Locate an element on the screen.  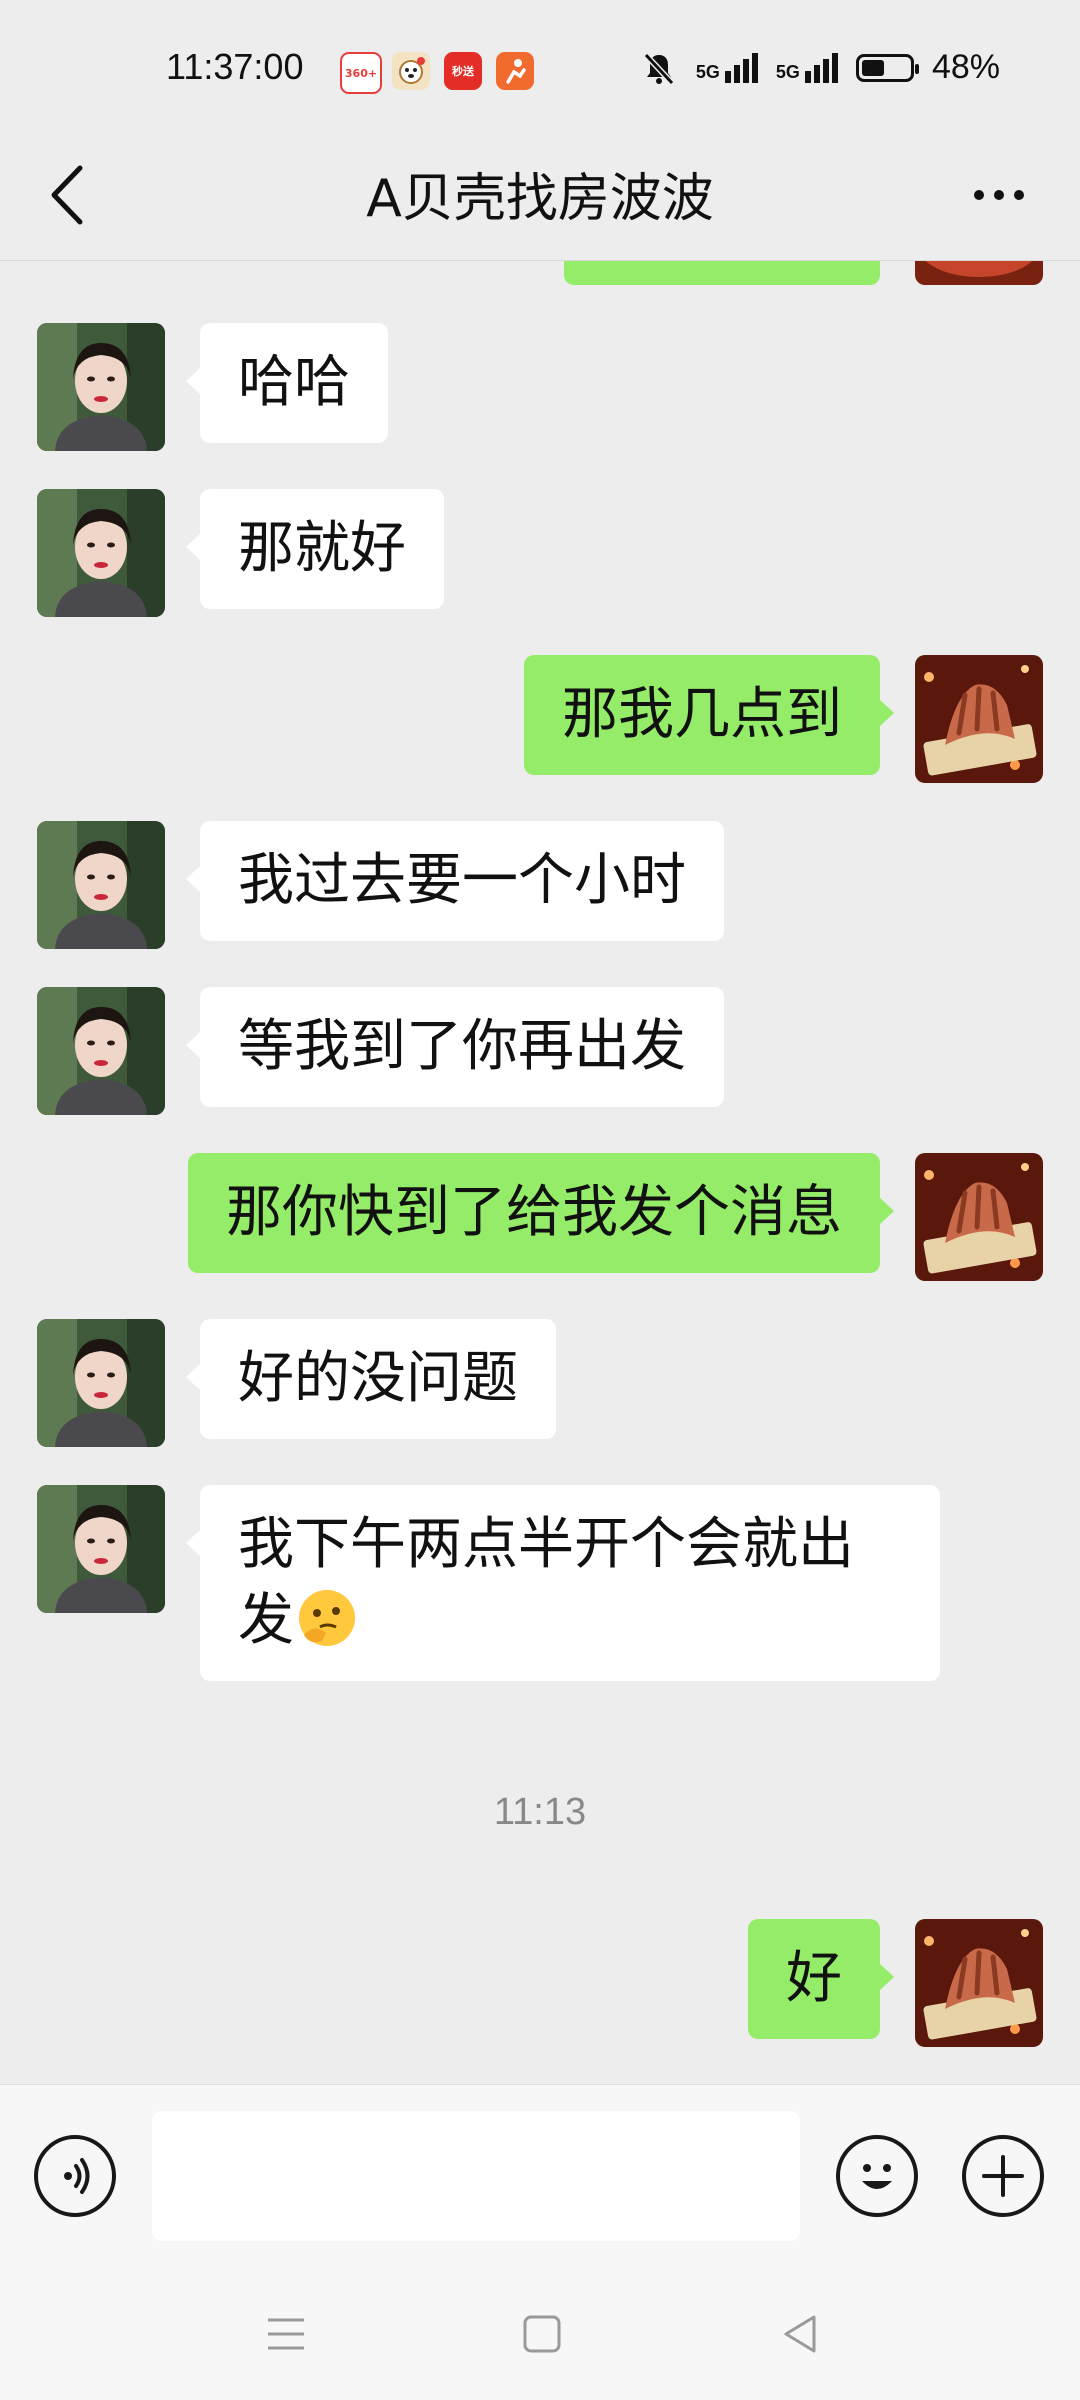
message-bubble-outgoing is located at coordinates (722, 273).